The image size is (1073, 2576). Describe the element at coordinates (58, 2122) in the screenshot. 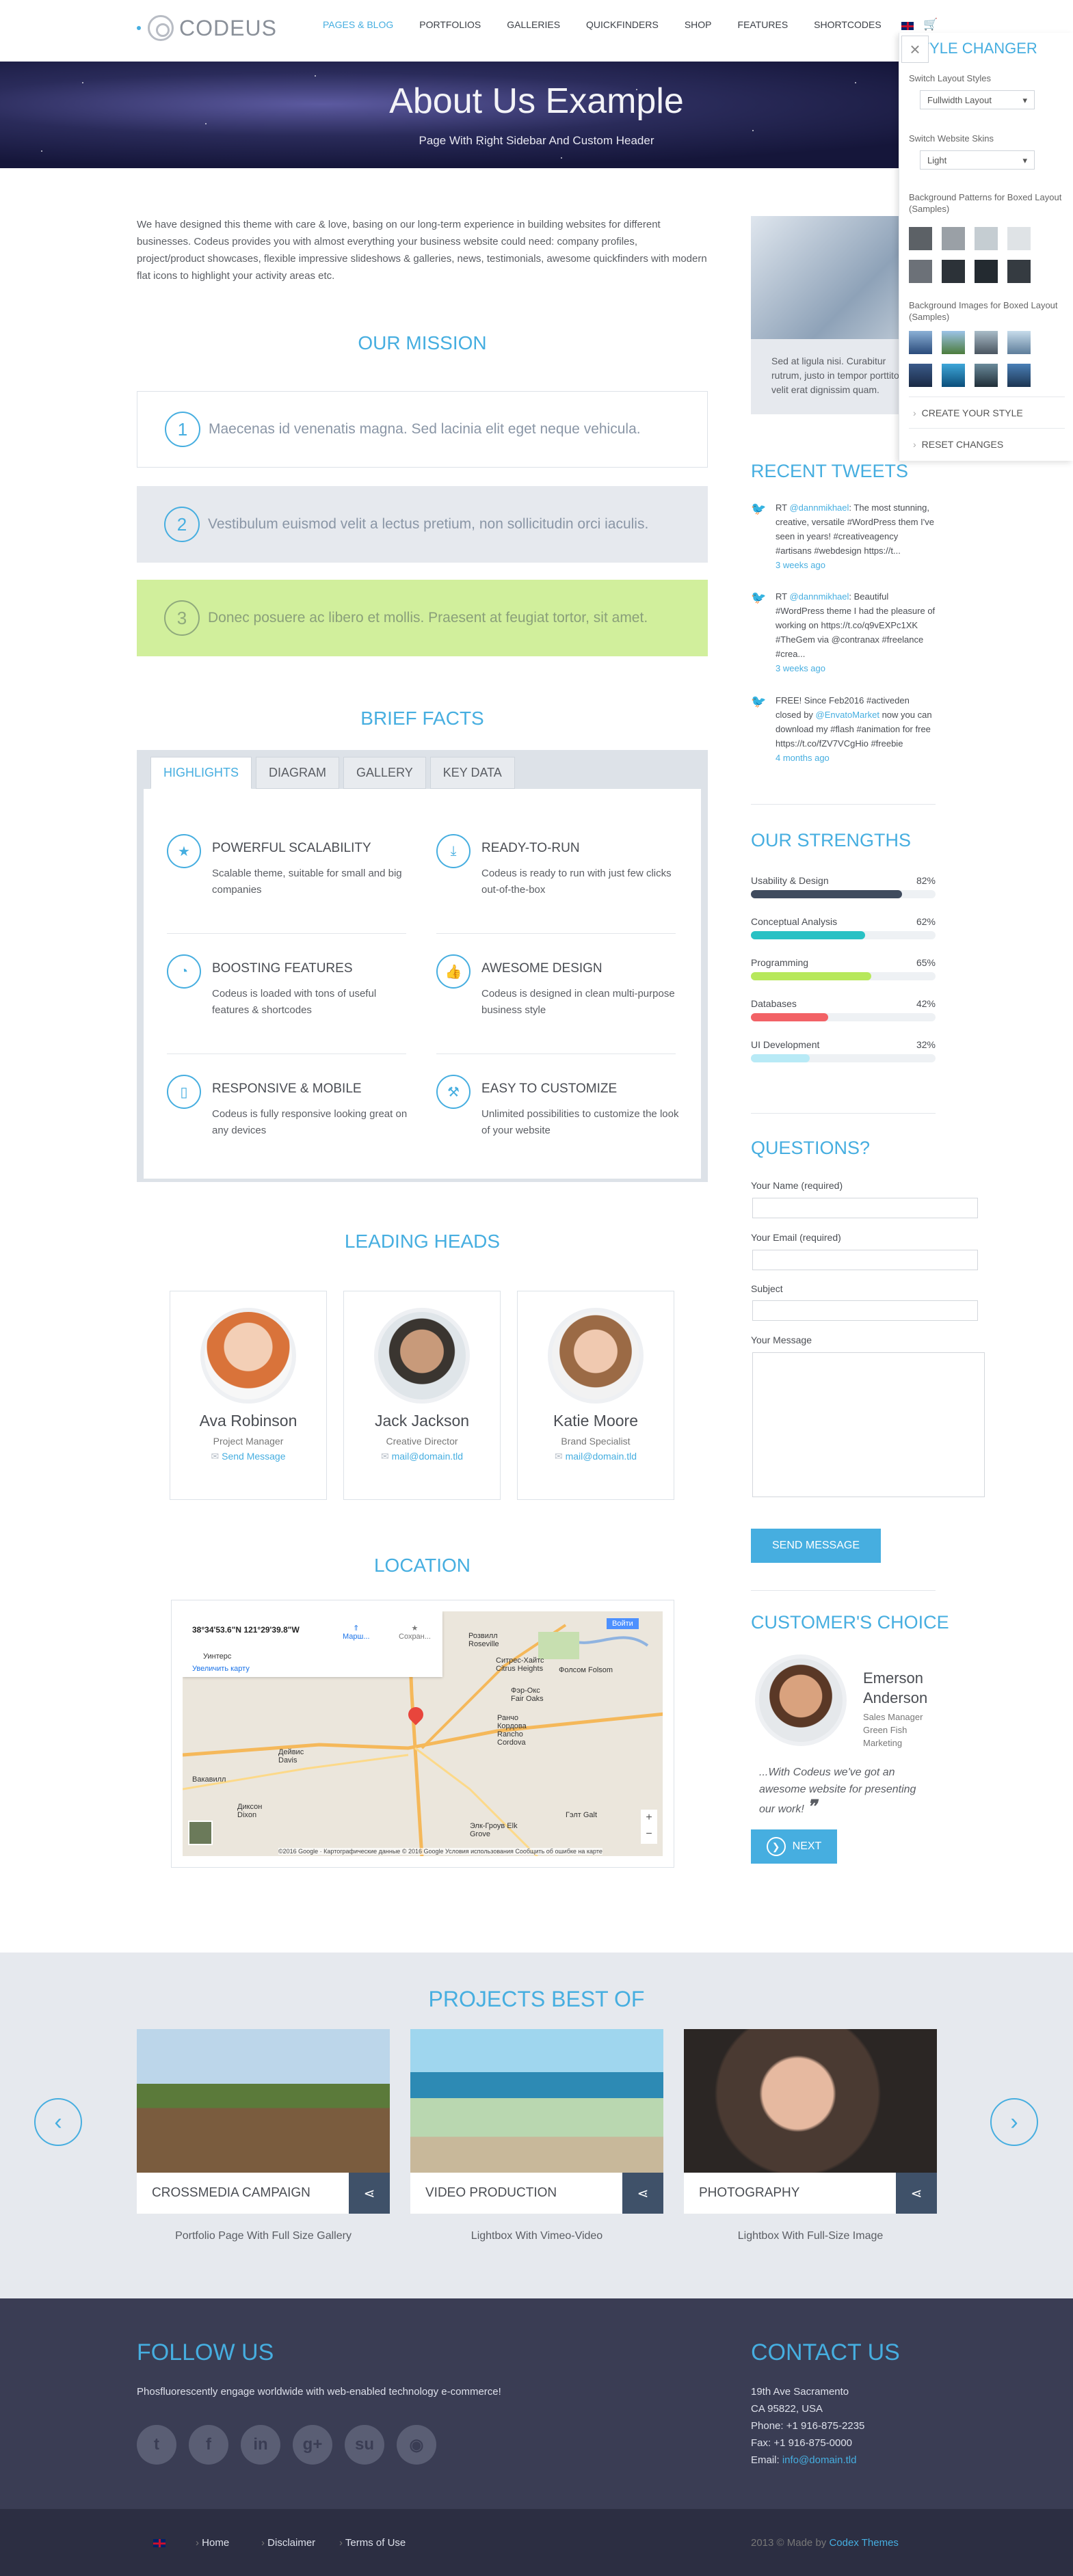

I see `carousel-prev-button: ‹` at that location.